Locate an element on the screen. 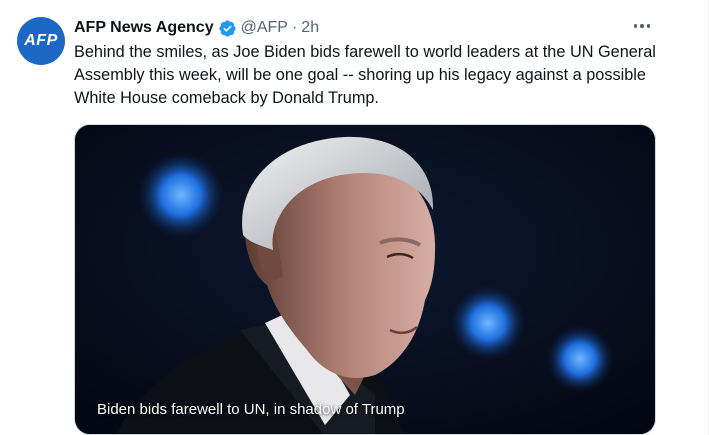  user-handle: @AFP is located at coordinates (264, 28).